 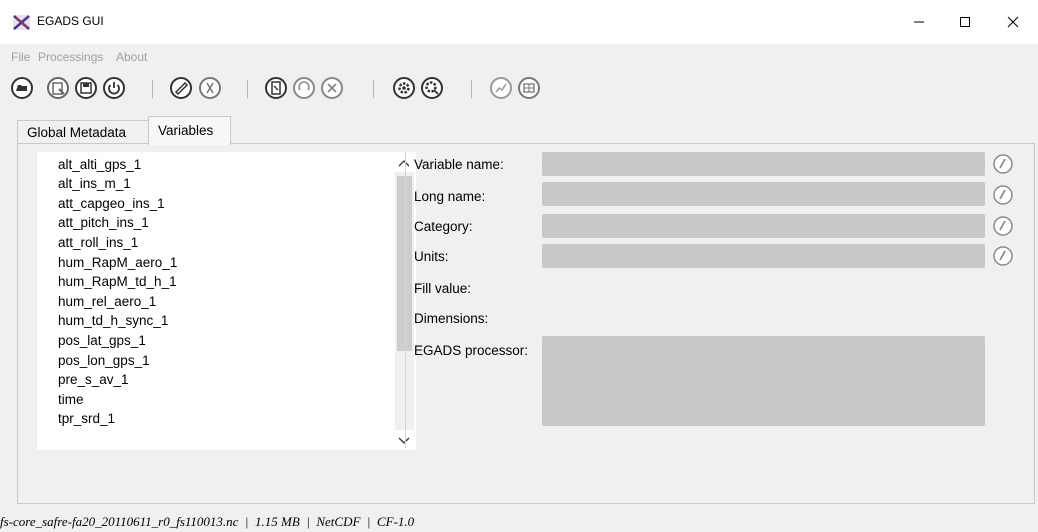 I want to click on list-item: att_capgeo_ins_1, so click(x=111, y=203).